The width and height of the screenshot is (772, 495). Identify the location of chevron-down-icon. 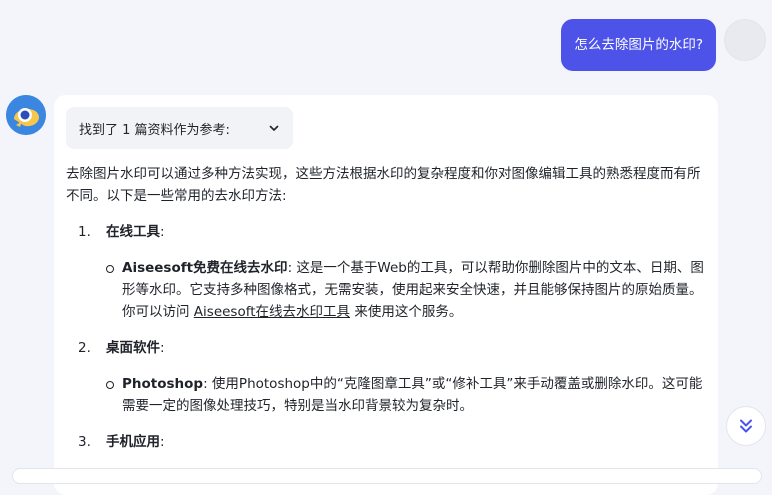
(274, 128).